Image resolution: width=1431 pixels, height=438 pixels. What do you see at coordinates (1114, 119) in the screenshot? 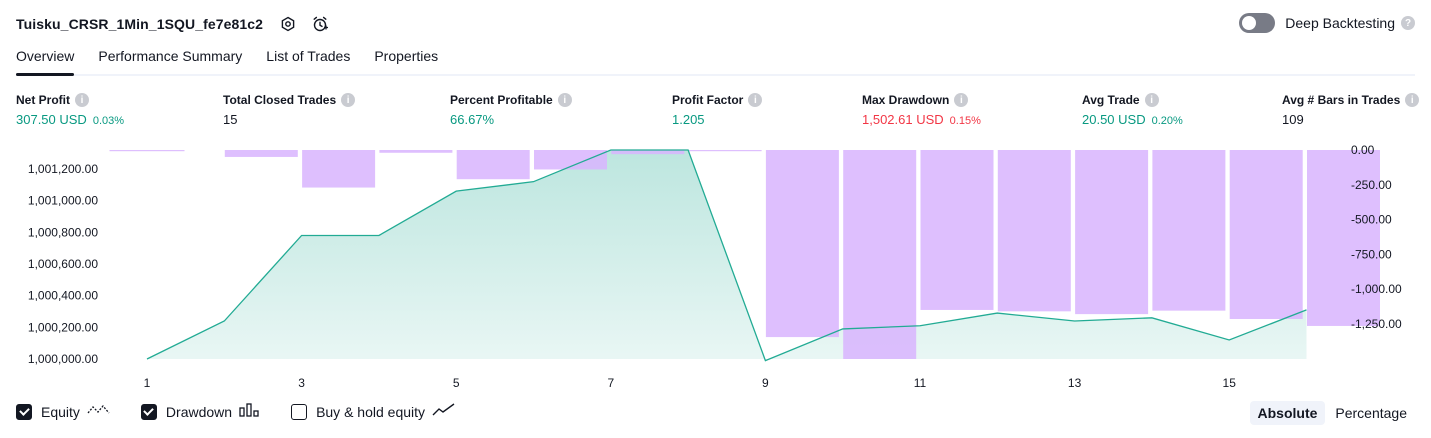
I see `metric-value: 20.50 USD` at bounding box center [1114, 119].